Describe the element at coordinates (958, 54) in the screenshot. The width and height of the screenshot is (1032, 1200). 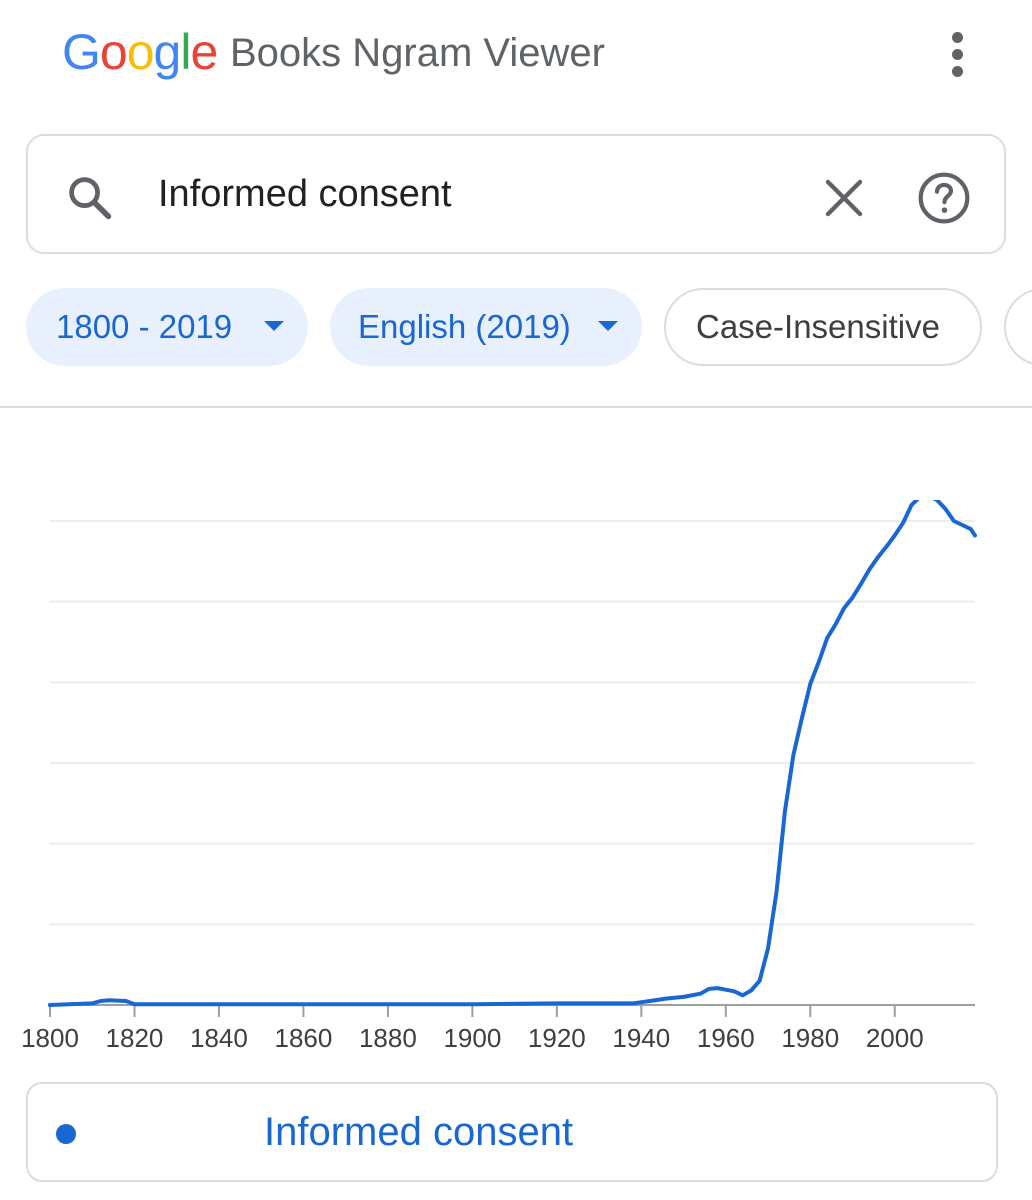
I see `more-vert-icon` at that location.